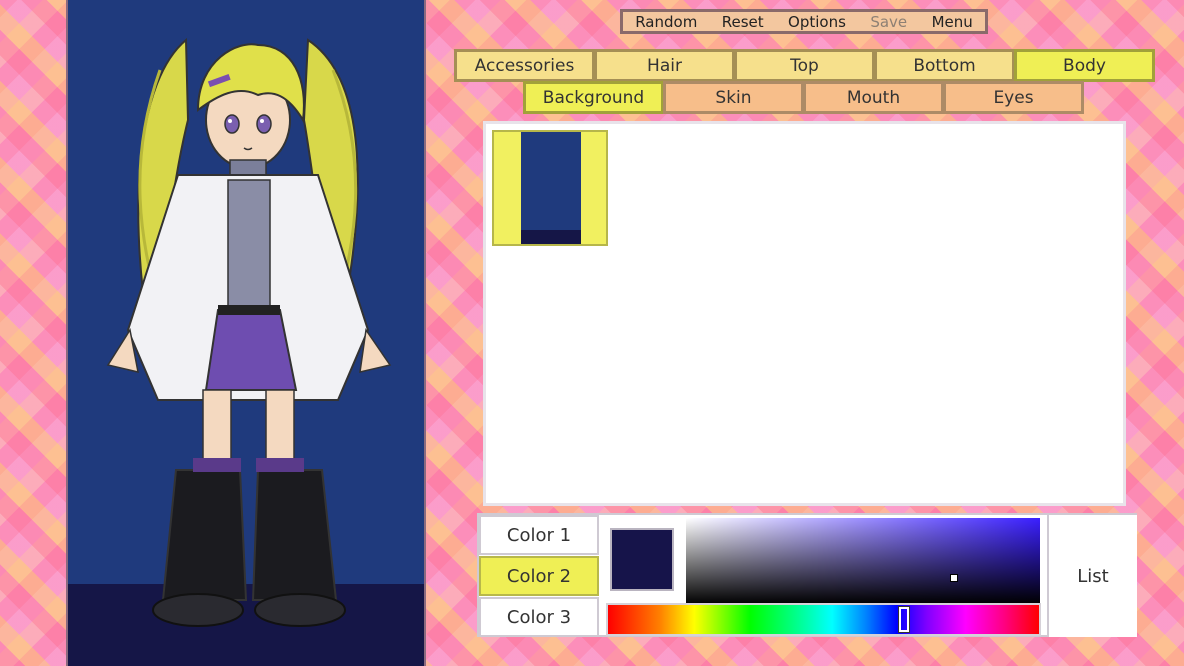 This screenshot has width=1184, height=666. Describe the element at coordinates (823, 619) in the screenshot. I see `hue-slider` at that location.